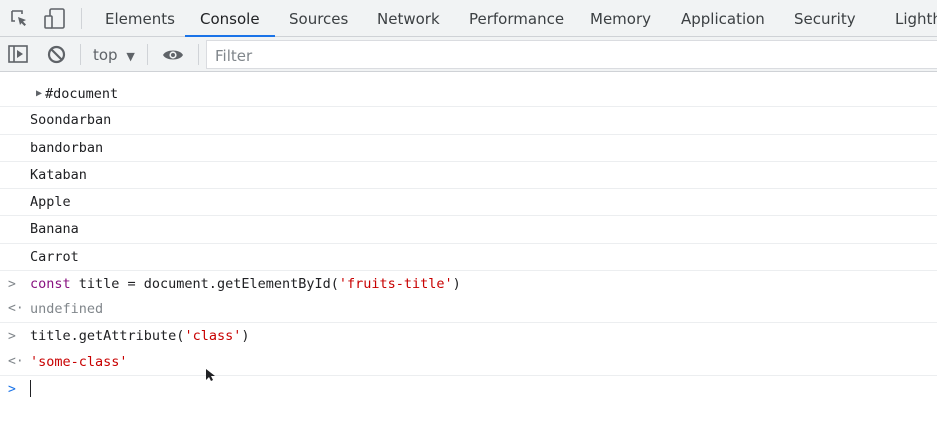  Describe the element at coordinates (468, 203) in the screenshot. I see `log-entry: Apple` at that location.